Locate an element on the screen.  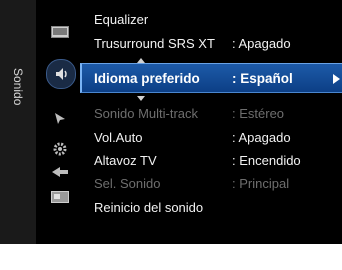
menu-item-equalizer: Equalizer is located at coordinates (214, 20).